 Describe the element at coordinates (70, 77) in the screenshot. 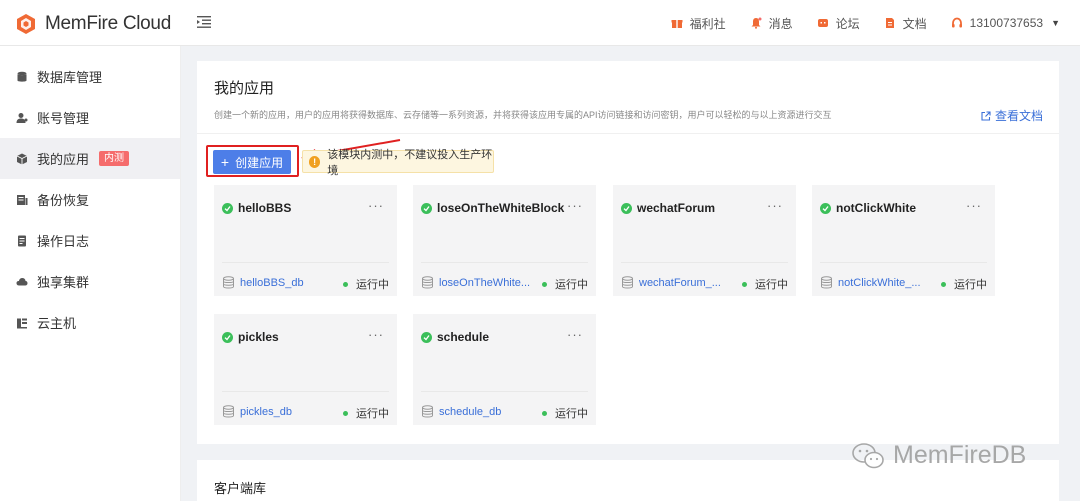

I see `sidebar-item-label: 数据库管理` at that location.